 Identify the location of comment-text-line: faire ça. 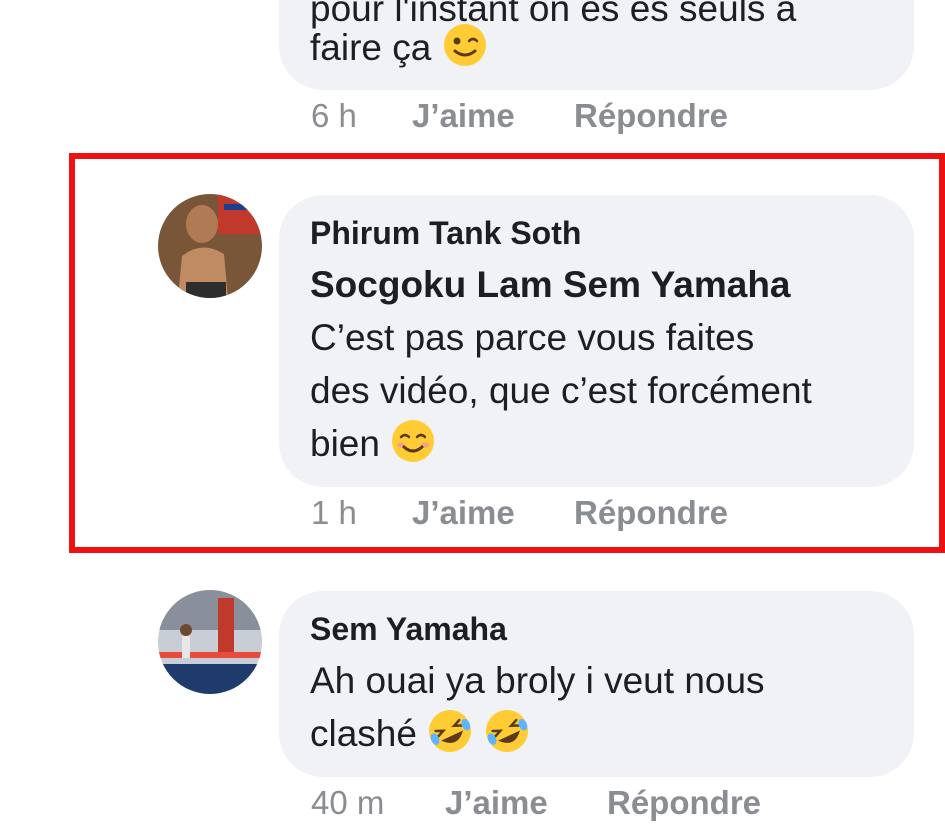
(399, 48).